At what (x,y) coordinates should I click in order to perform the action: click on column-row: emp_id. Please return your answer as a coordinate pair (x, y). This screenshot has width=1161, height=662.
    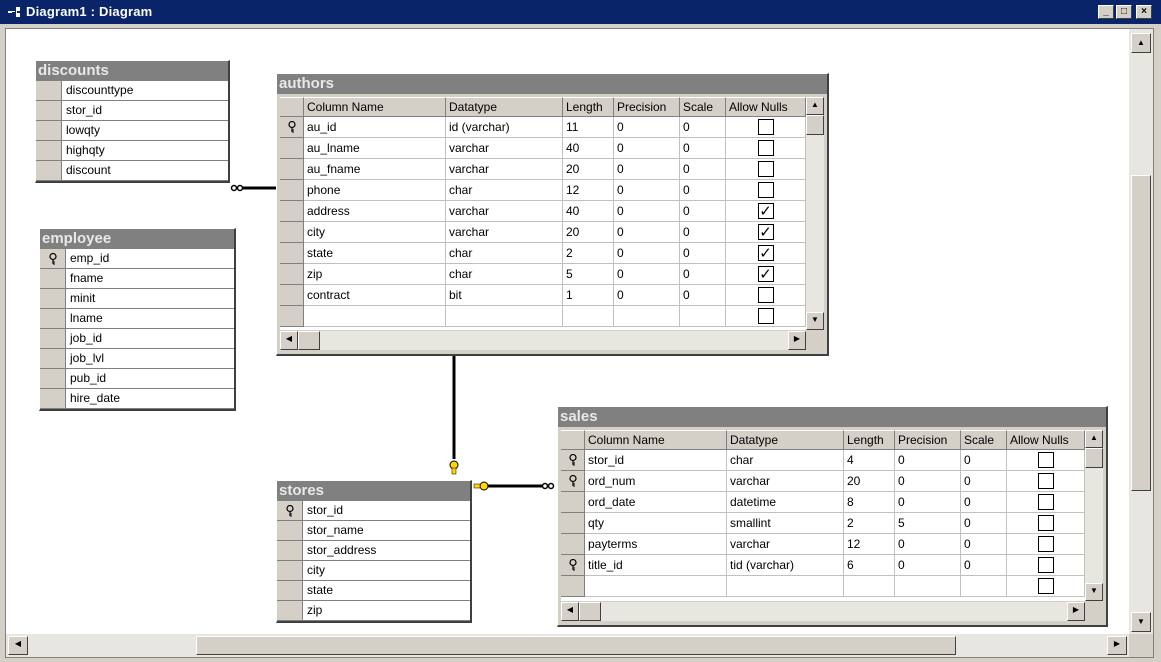
    Looking at the image, I should click on (137, 259).